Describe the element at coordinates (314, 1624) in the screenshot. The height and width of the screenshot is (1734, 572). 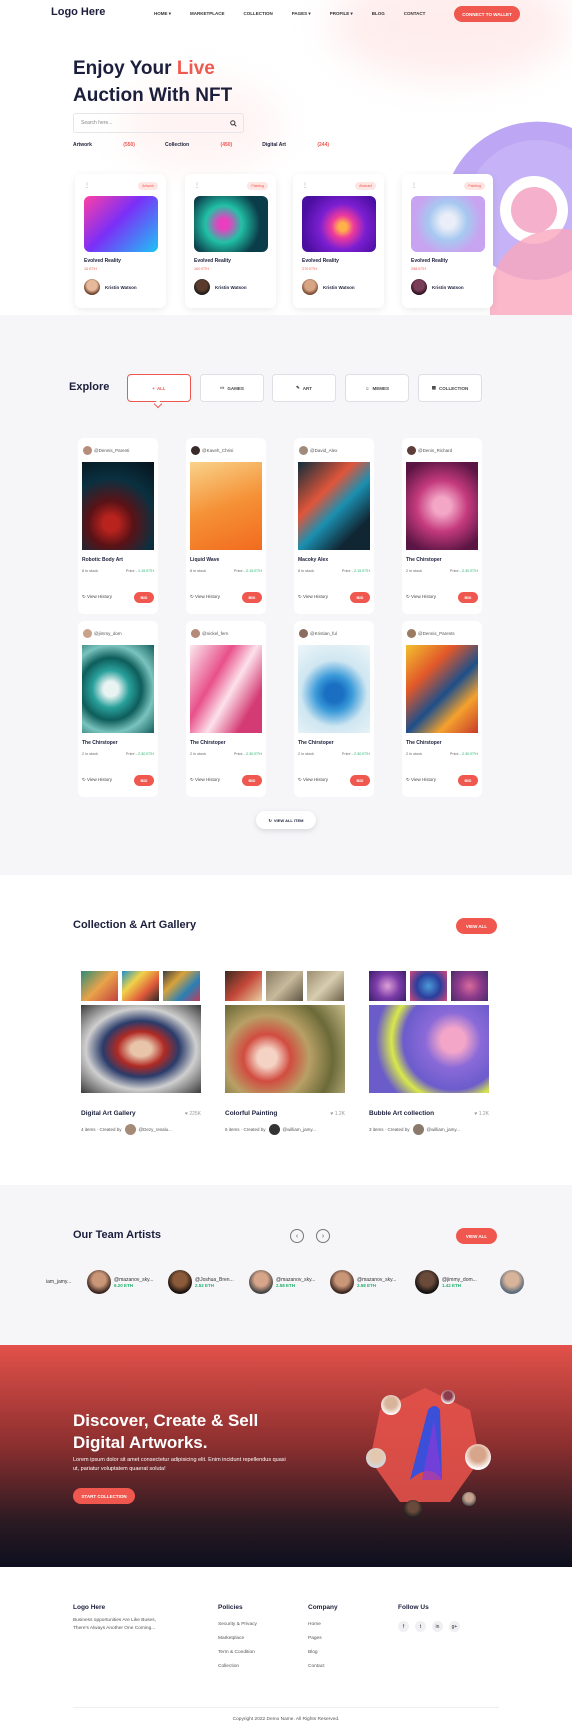
I see `footer-link: Home` at that location.